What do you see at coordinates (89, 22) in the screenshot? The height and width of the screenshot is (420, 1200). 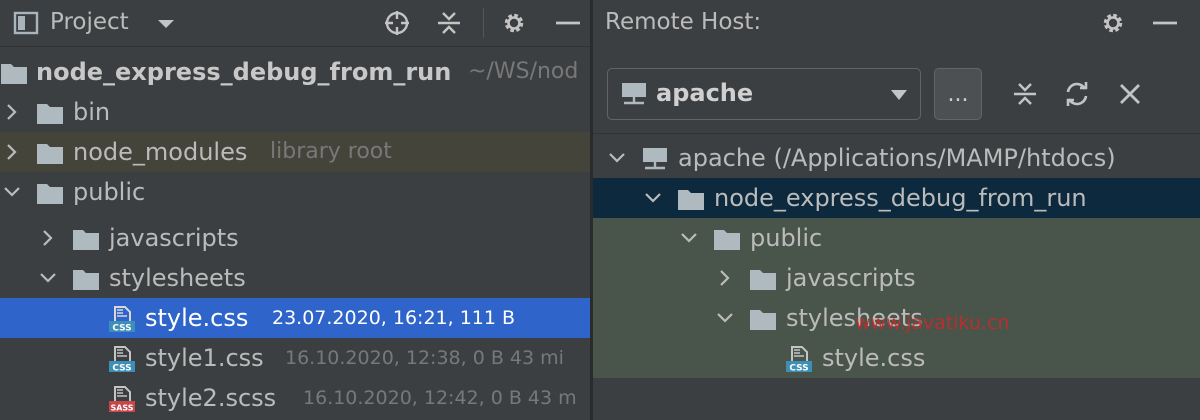 I see `project-title: Project` at bounding box center [89, 22].